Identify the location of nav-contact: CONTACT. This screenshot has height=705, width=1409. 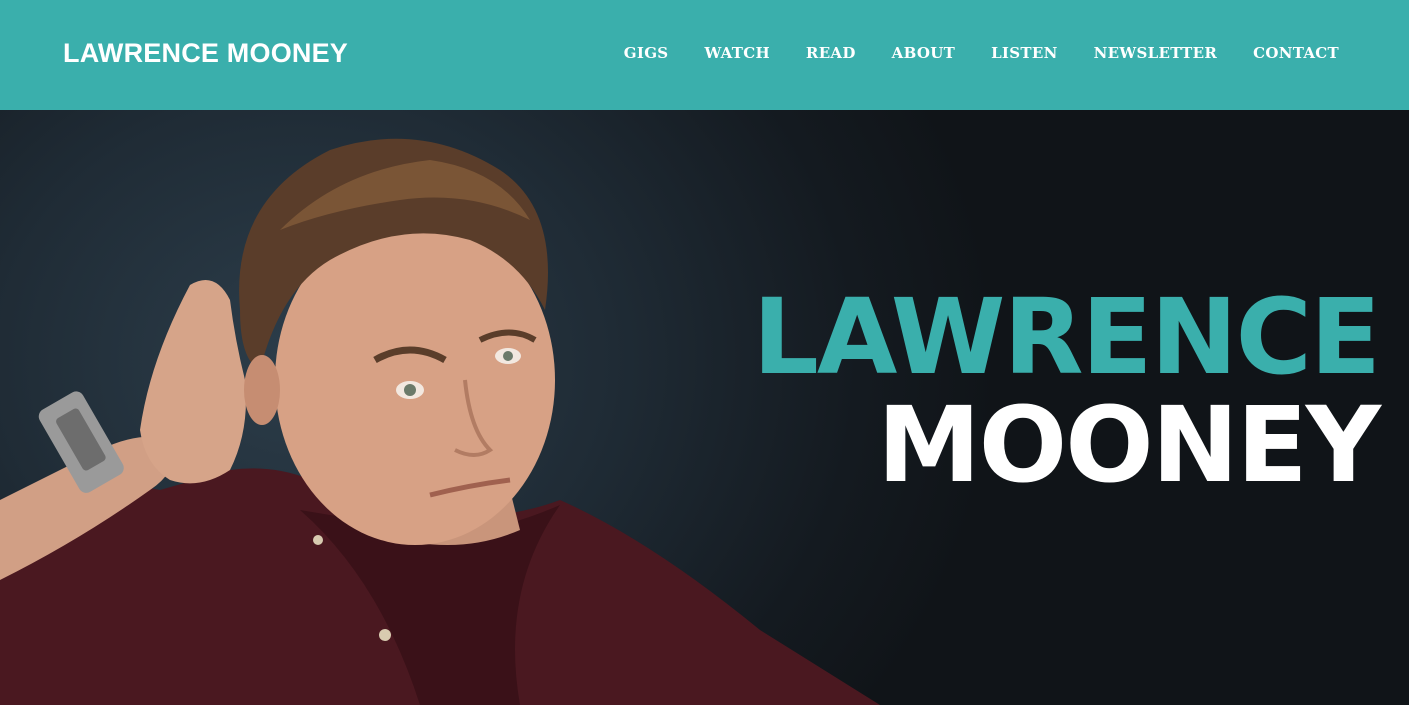
(1296, 53).